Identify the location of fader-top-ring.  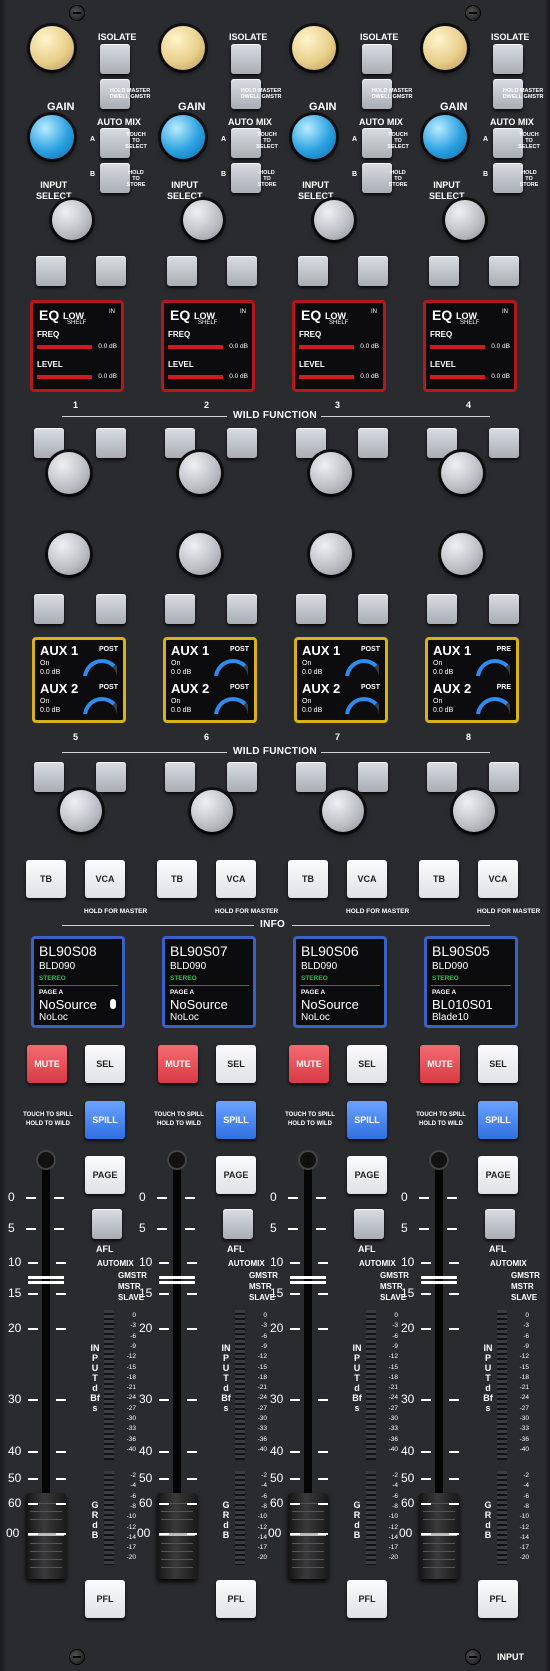
(177, 1160).